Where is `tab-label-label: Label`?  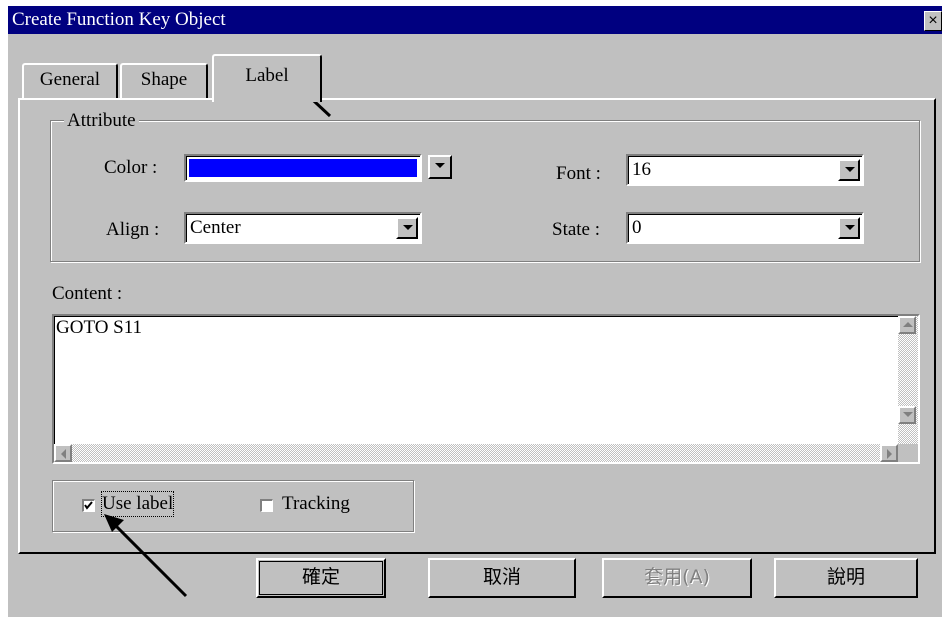
tab-label-label: Label is located at coordinates (267, 75).